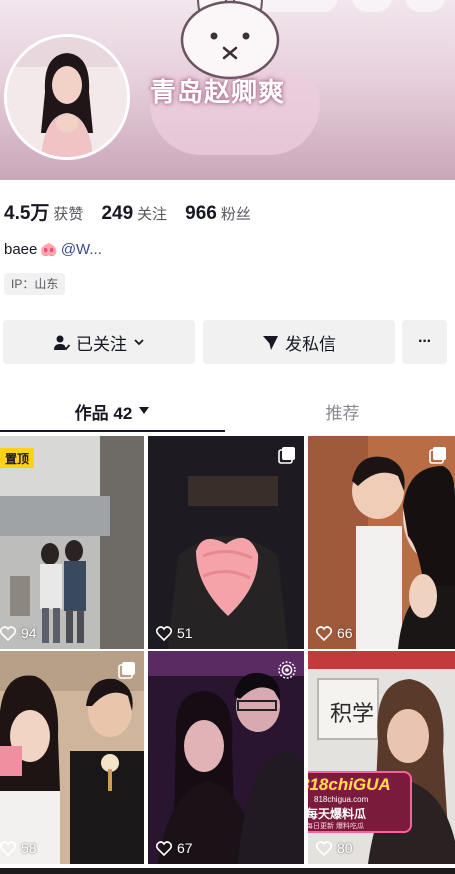  I want to click on follow-person-icon, so click(62, 342).